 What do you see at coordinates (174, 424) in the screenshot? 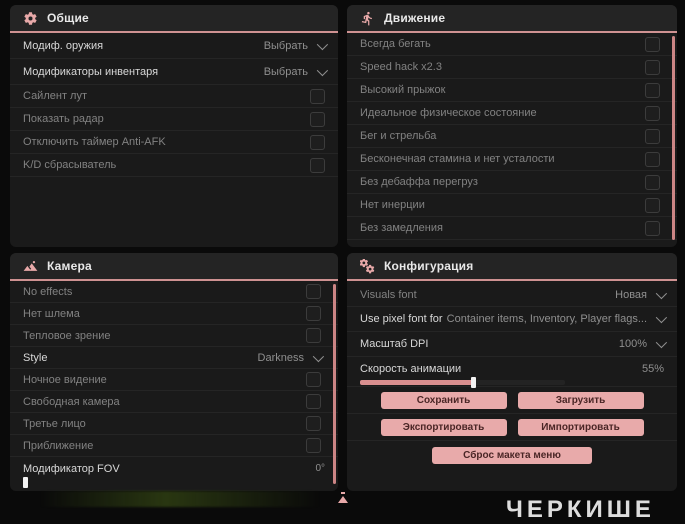
I see `setting-row-third-person: Третье лицо` at bounding box center [174, 424].